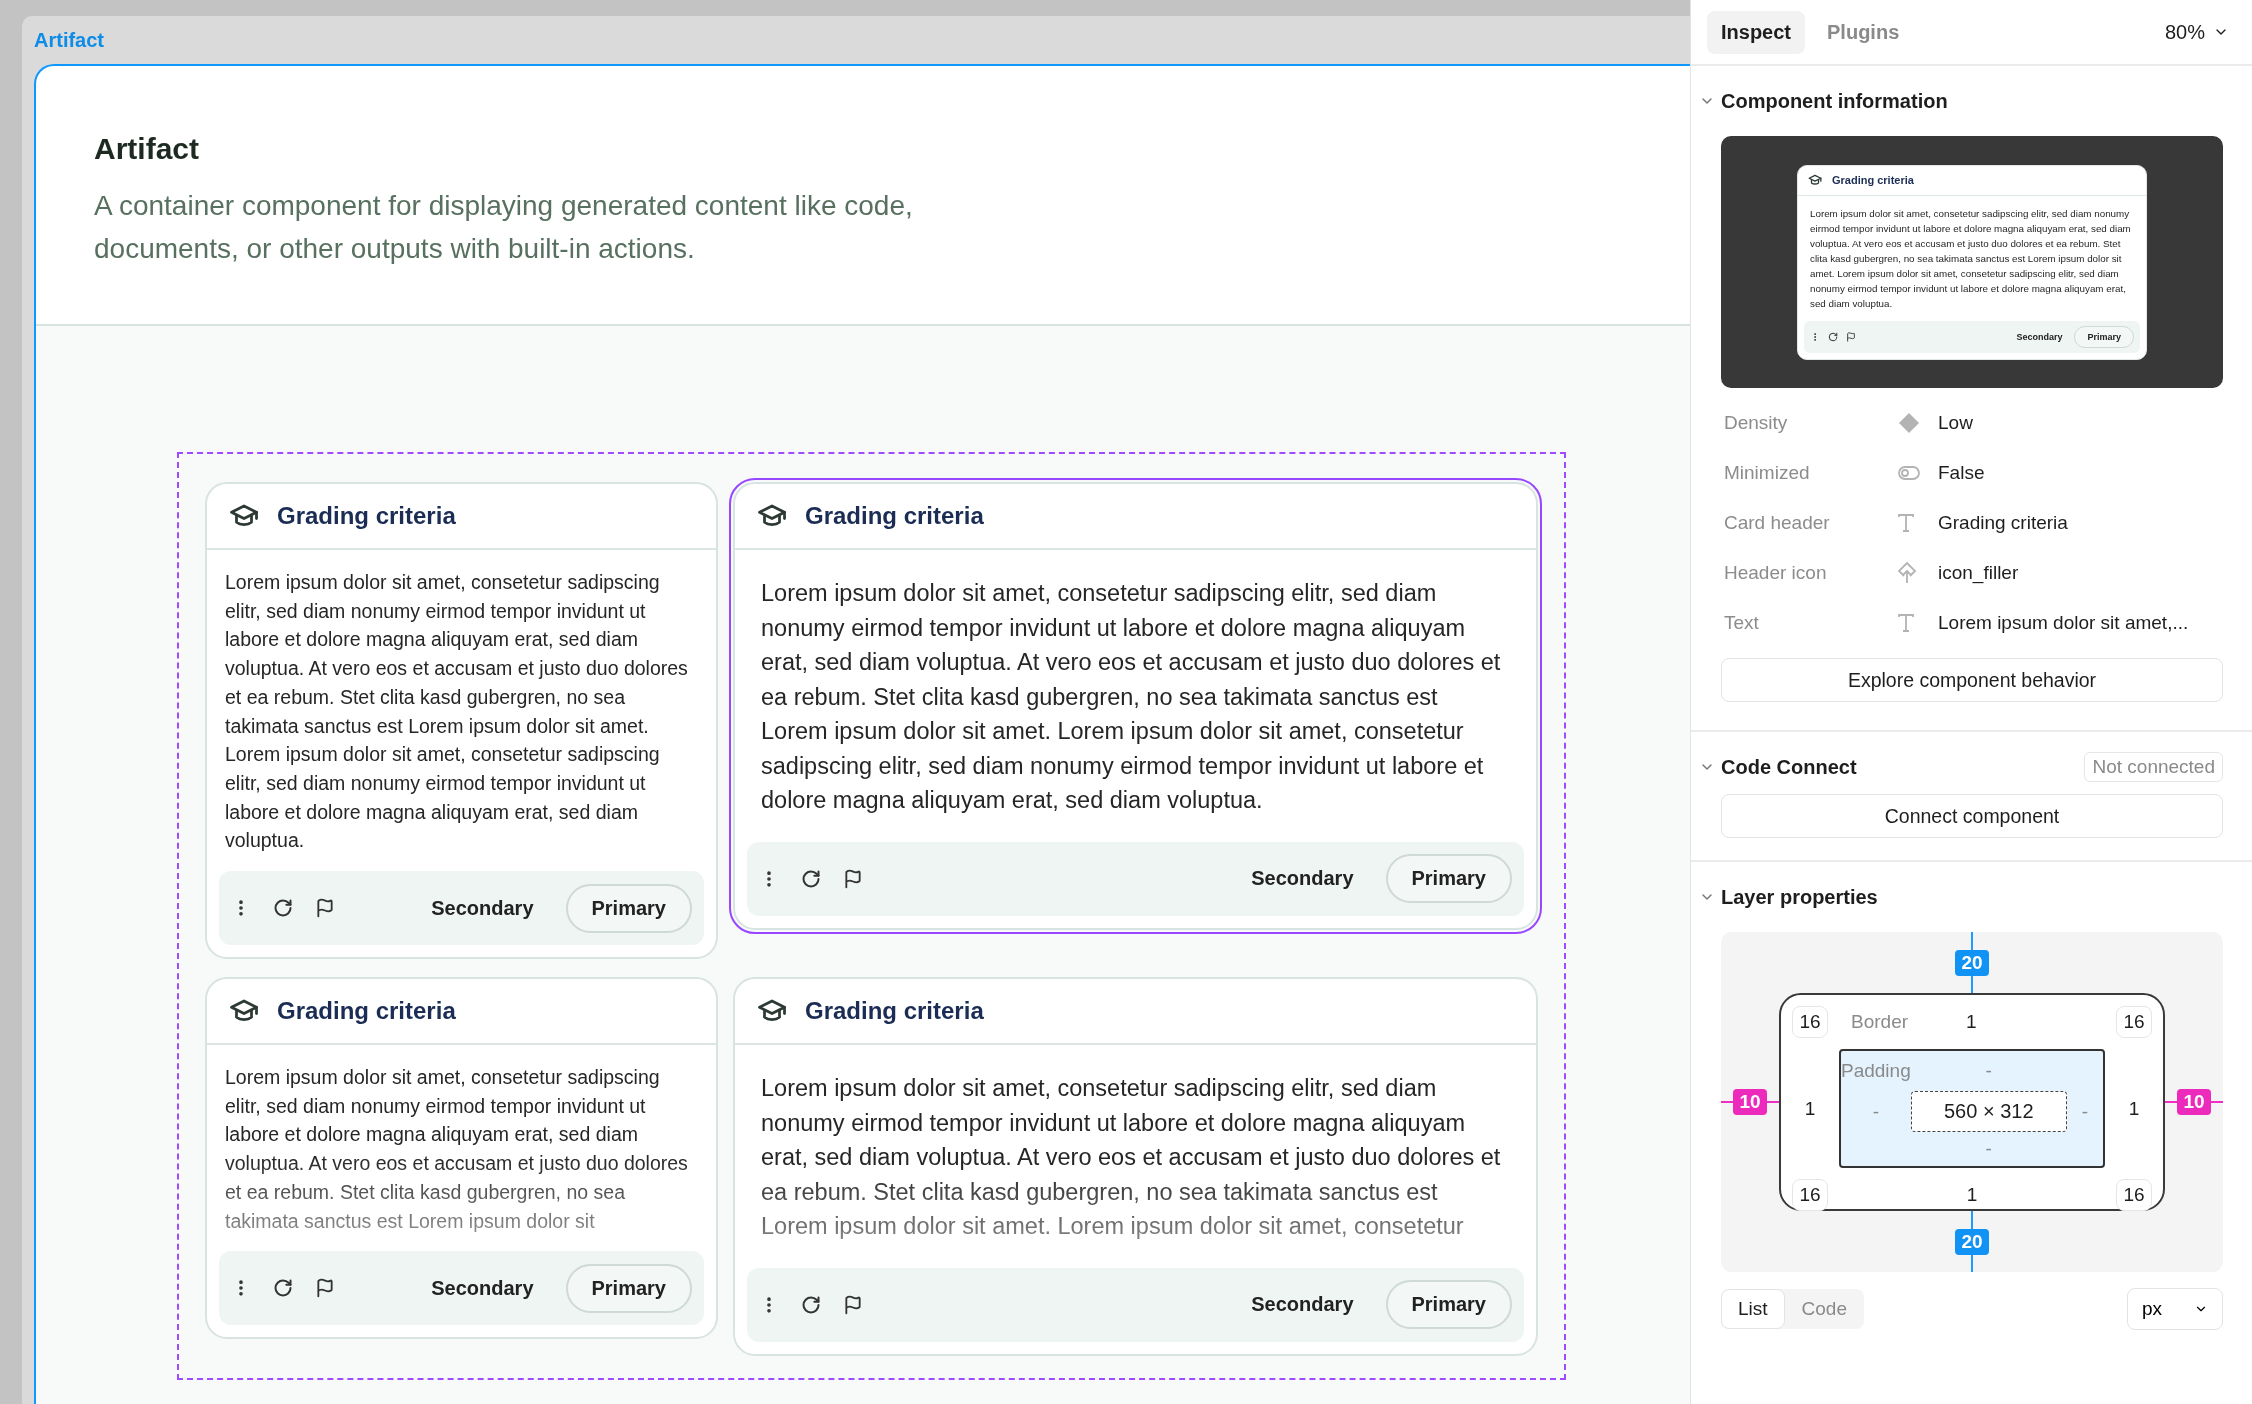 The width and height of the screenshot is (2252, 1404). I want to click on property-value: Grading criteria, so click(2003, 523).